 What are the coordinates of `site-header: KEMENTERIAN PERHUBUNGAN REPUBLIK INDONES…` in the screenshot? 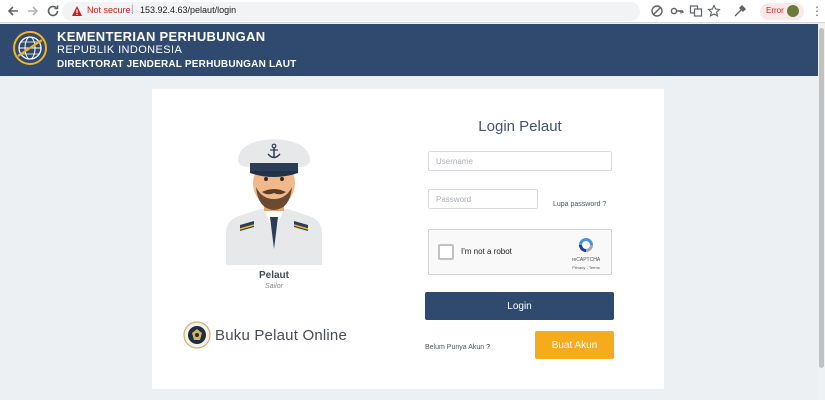 It's located at (409, 50).